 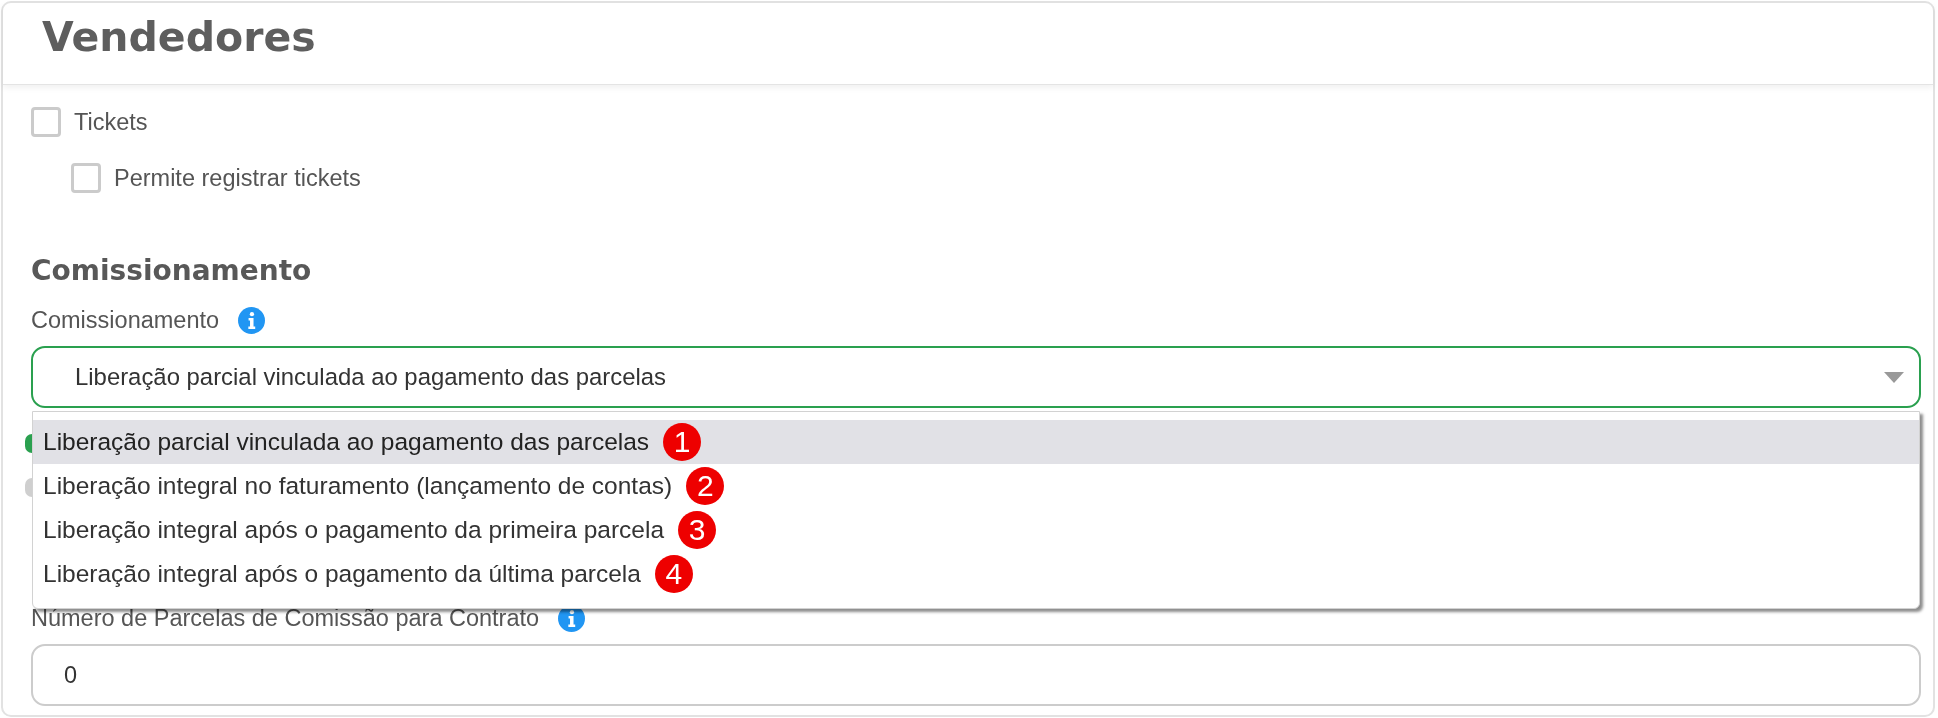 What do you see at coordinates (976, 442) in the screenshot?
I see `dropdown-option: Liberação parcial vinculada ao pagamento das parcelas 1` at bounding box center [976, 442].